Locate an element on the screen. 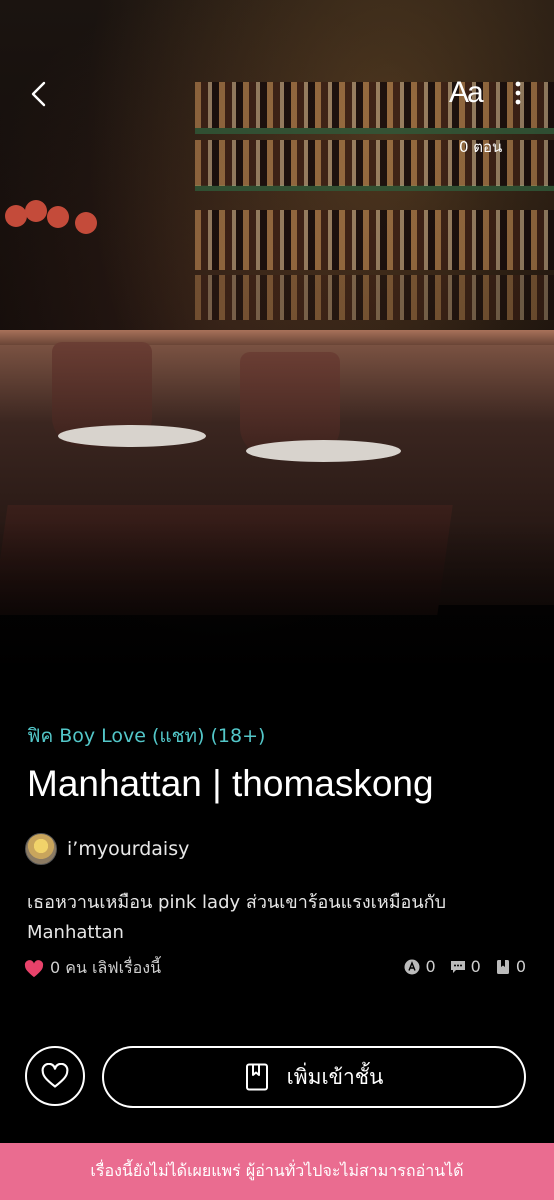  comment-count: 0 is located at coordinates (475, 966).